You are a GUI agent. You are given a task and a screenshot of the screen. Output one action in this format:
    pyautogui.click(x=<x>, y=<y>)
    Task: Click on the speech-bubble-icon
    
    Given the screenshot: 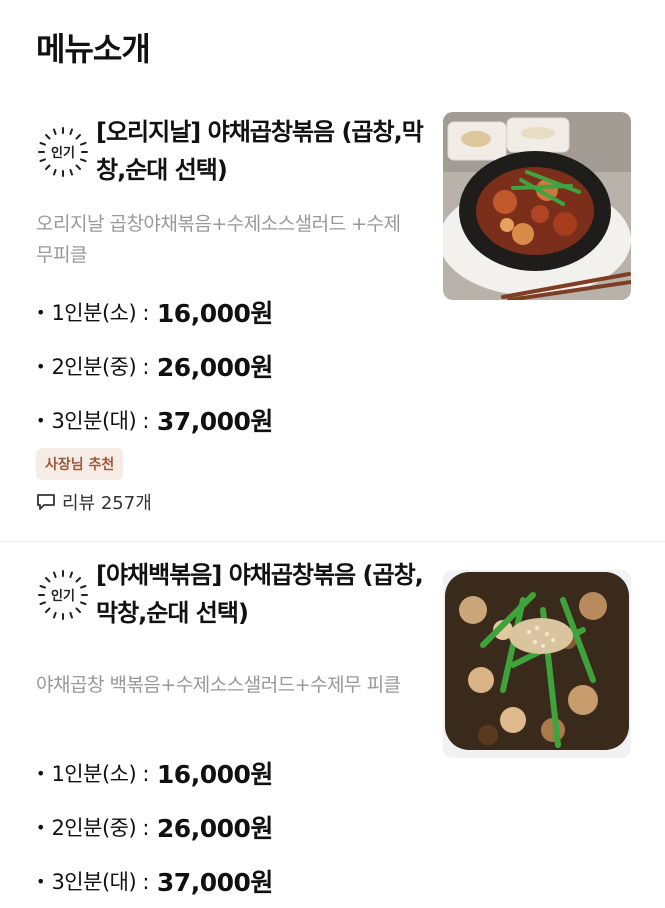 What is the action you would take?
    pyautogui.click(x=46, y=502)
    